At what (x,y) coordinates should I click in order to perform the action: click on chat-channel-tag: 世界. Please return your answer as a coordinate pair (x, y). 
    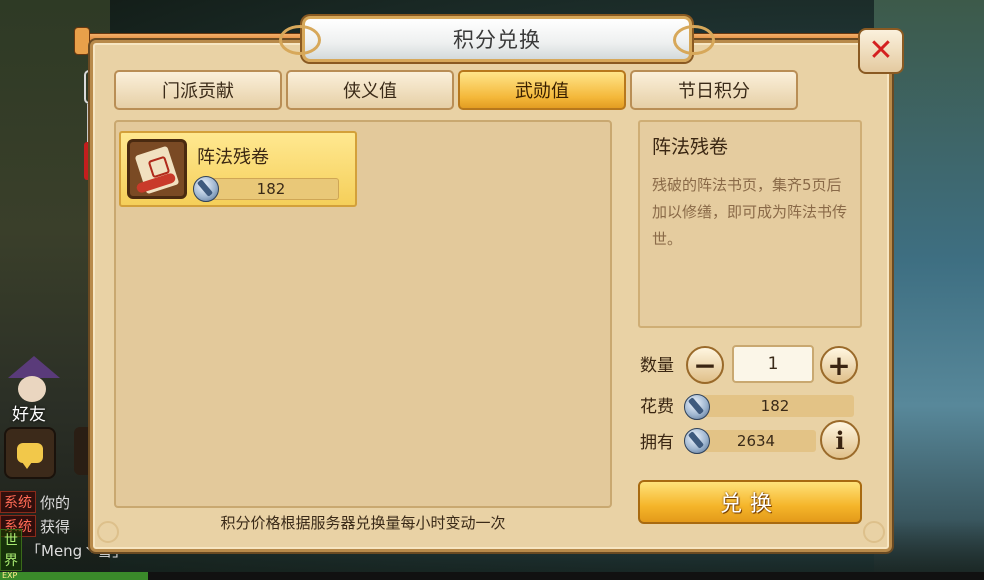
    Looking at the image, I should click on (11, 550).